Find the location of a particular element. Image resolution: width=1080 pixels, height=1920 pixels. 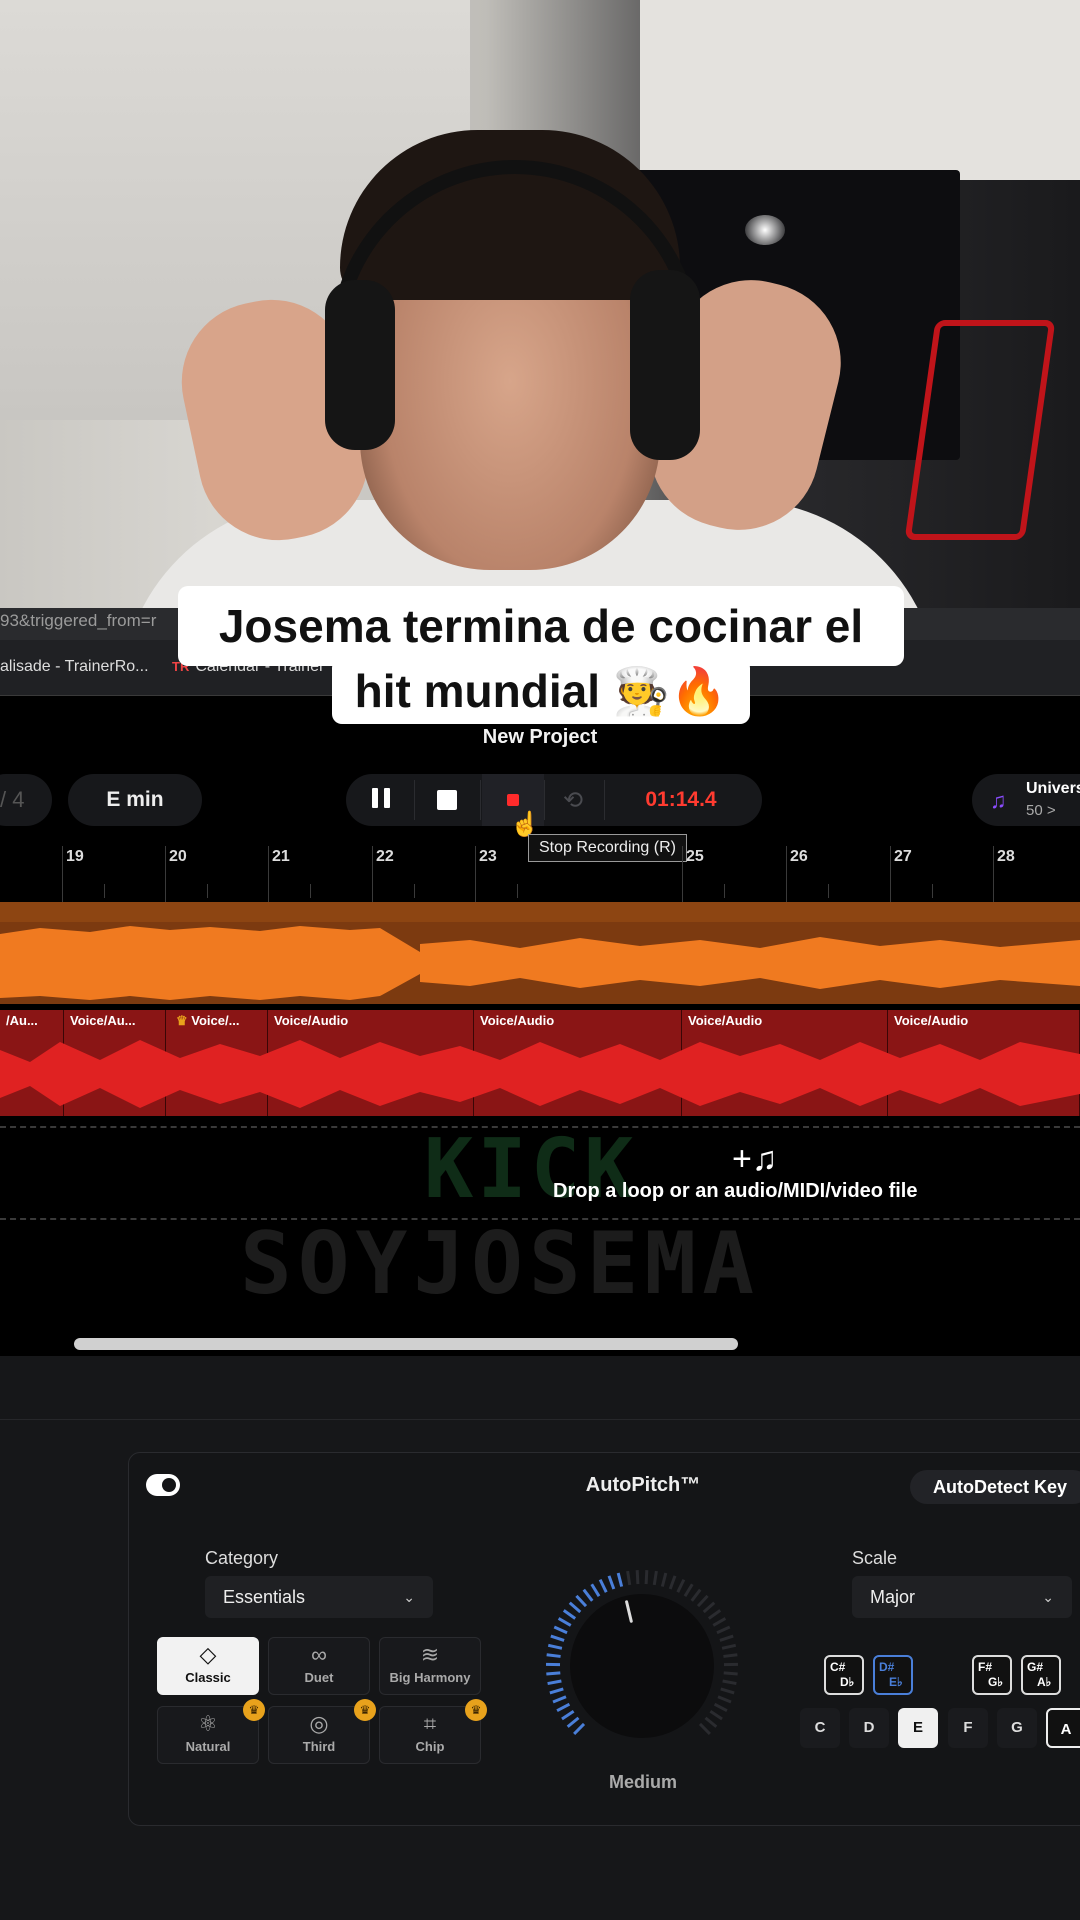

orange-waveform is located at coordinates (540, 963).